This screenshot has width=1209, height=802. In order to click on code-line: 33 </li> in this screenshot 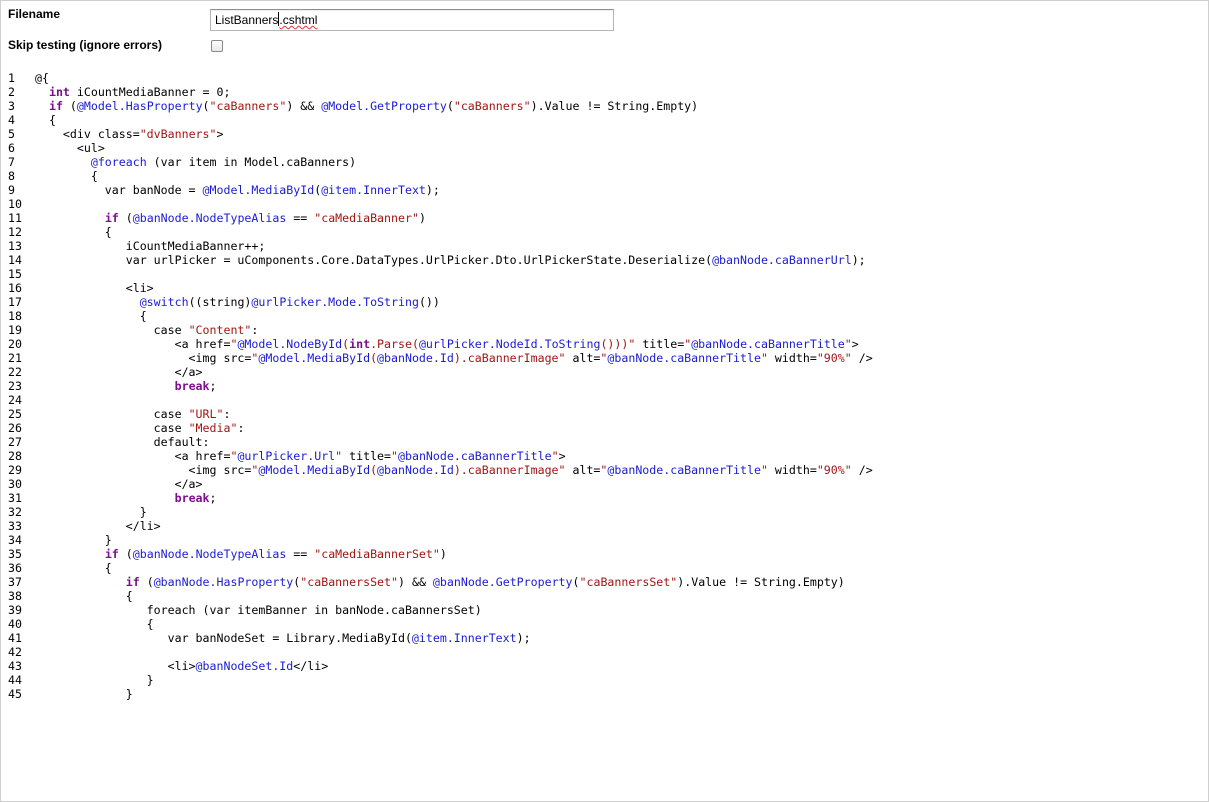, I will do `click(605, 526)`.